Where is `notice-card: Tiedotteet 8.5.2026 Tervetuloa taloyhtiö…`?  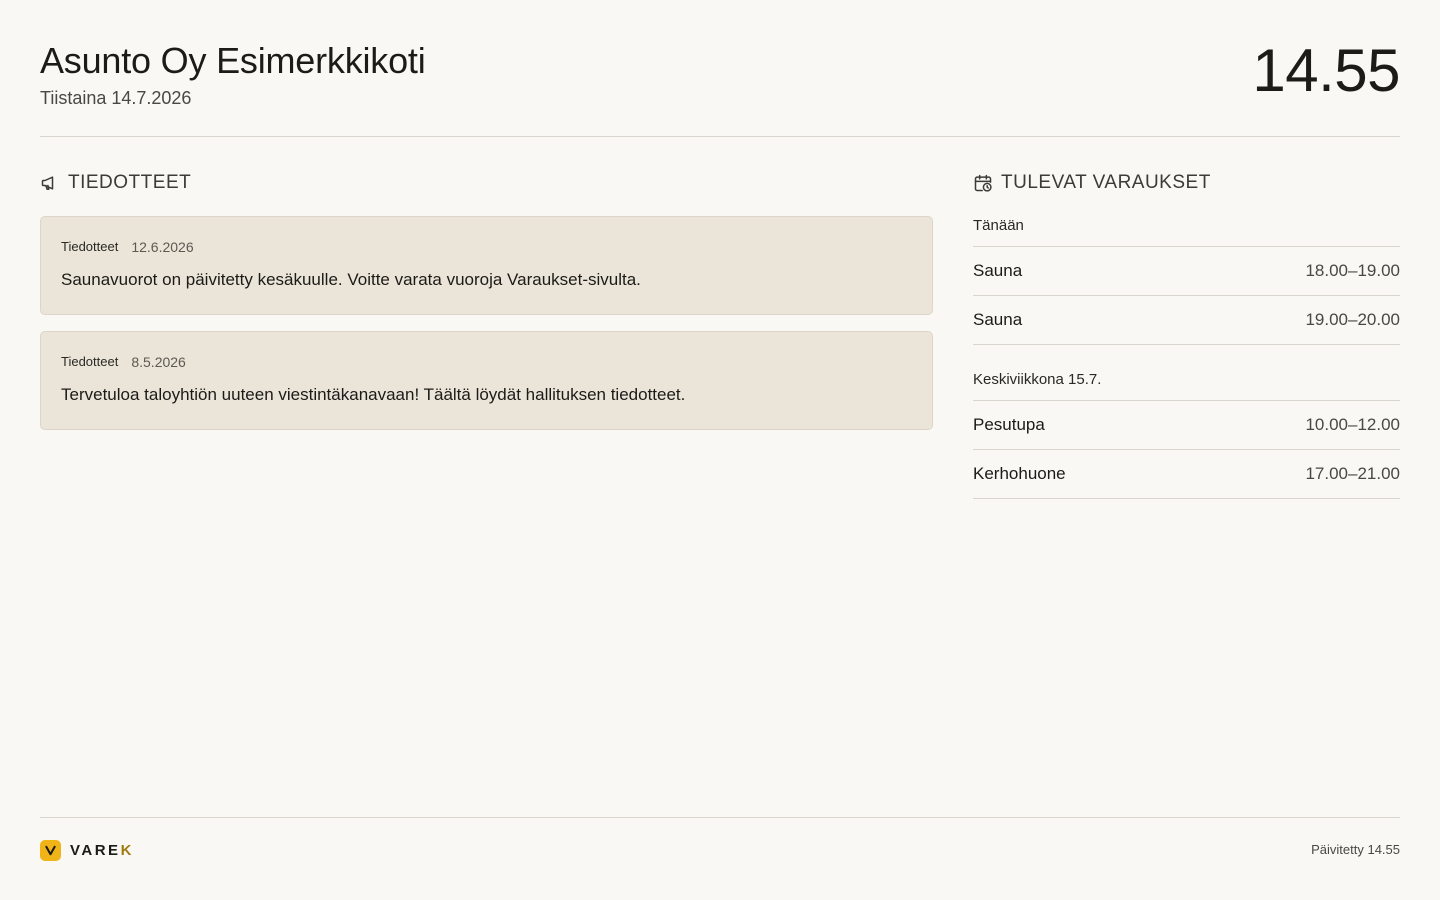 notice-card: Tiedotteet 8.5.2026 Tervetuloa taloyhtiö… is located at coordinates (486, 380).